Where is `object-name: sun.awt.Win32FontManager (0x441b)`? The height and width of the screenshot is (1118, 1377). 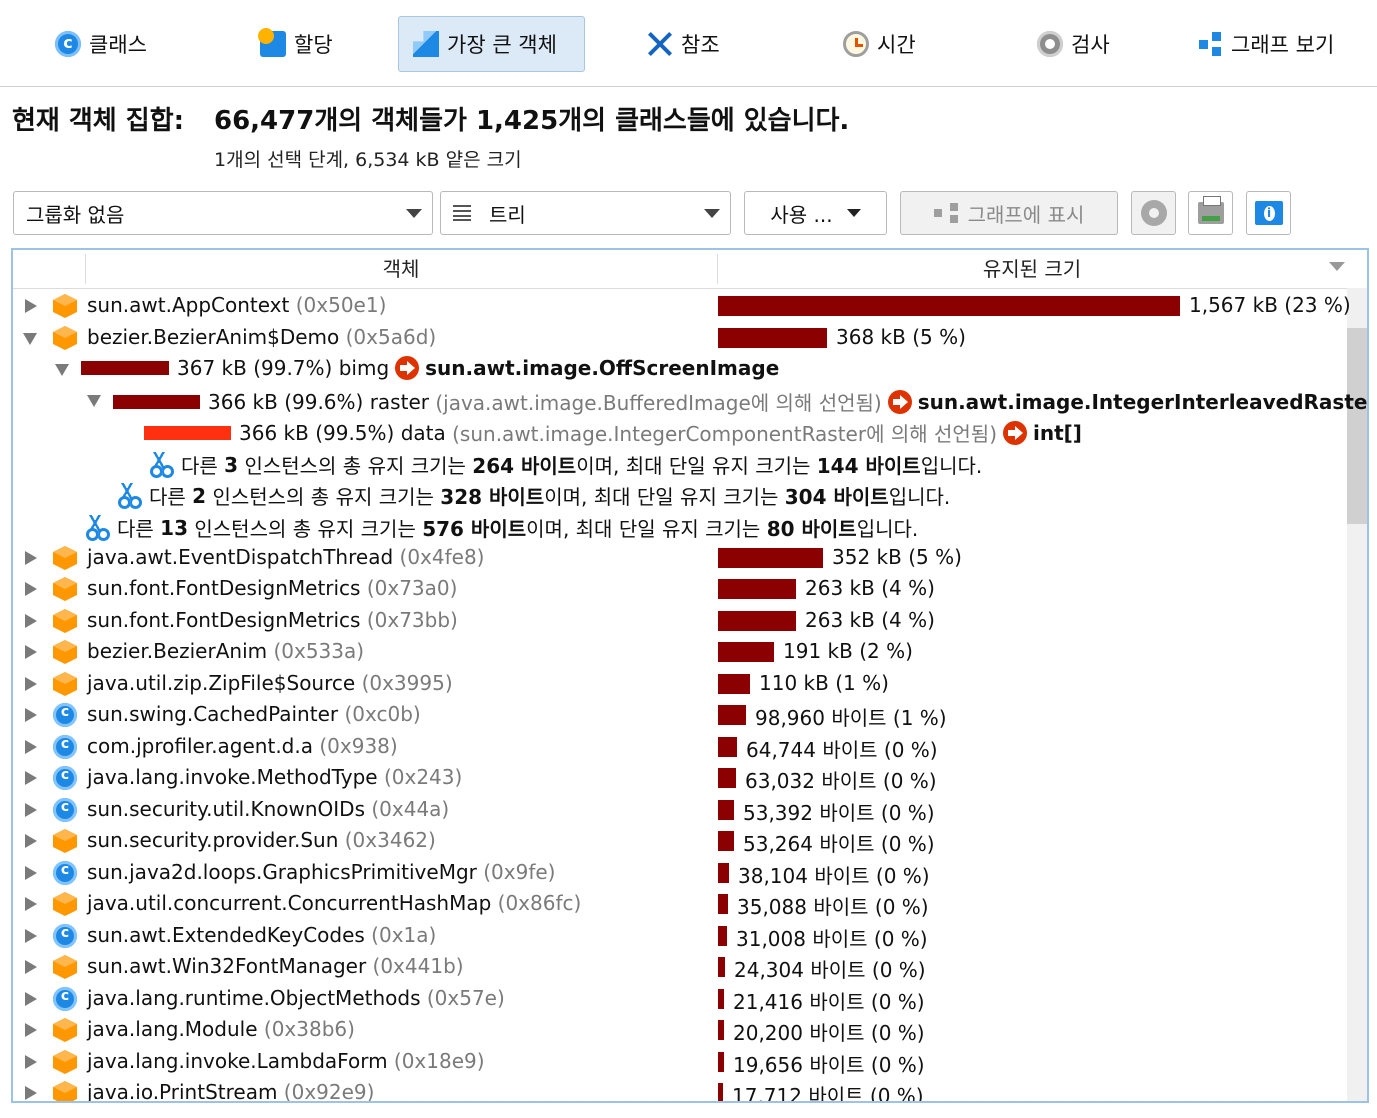 object-name: sun.awt.Win32FontManager (0x441b) is located at coordinates (275, 966).